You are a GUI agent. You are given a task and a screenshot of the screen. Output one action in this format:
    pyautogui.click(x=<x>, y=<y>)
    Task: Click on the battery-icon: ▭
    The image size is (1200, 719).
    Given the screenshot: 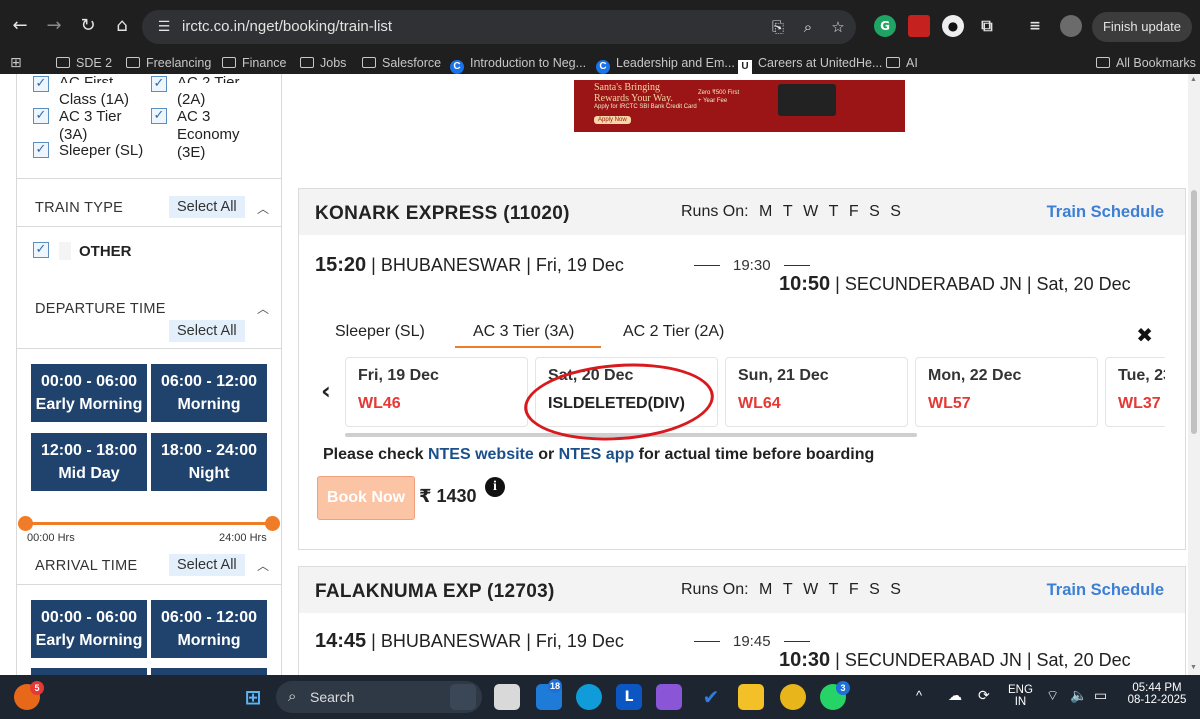 What is the action you would take?
    pyautogui.click(x=1100, y=695)
    